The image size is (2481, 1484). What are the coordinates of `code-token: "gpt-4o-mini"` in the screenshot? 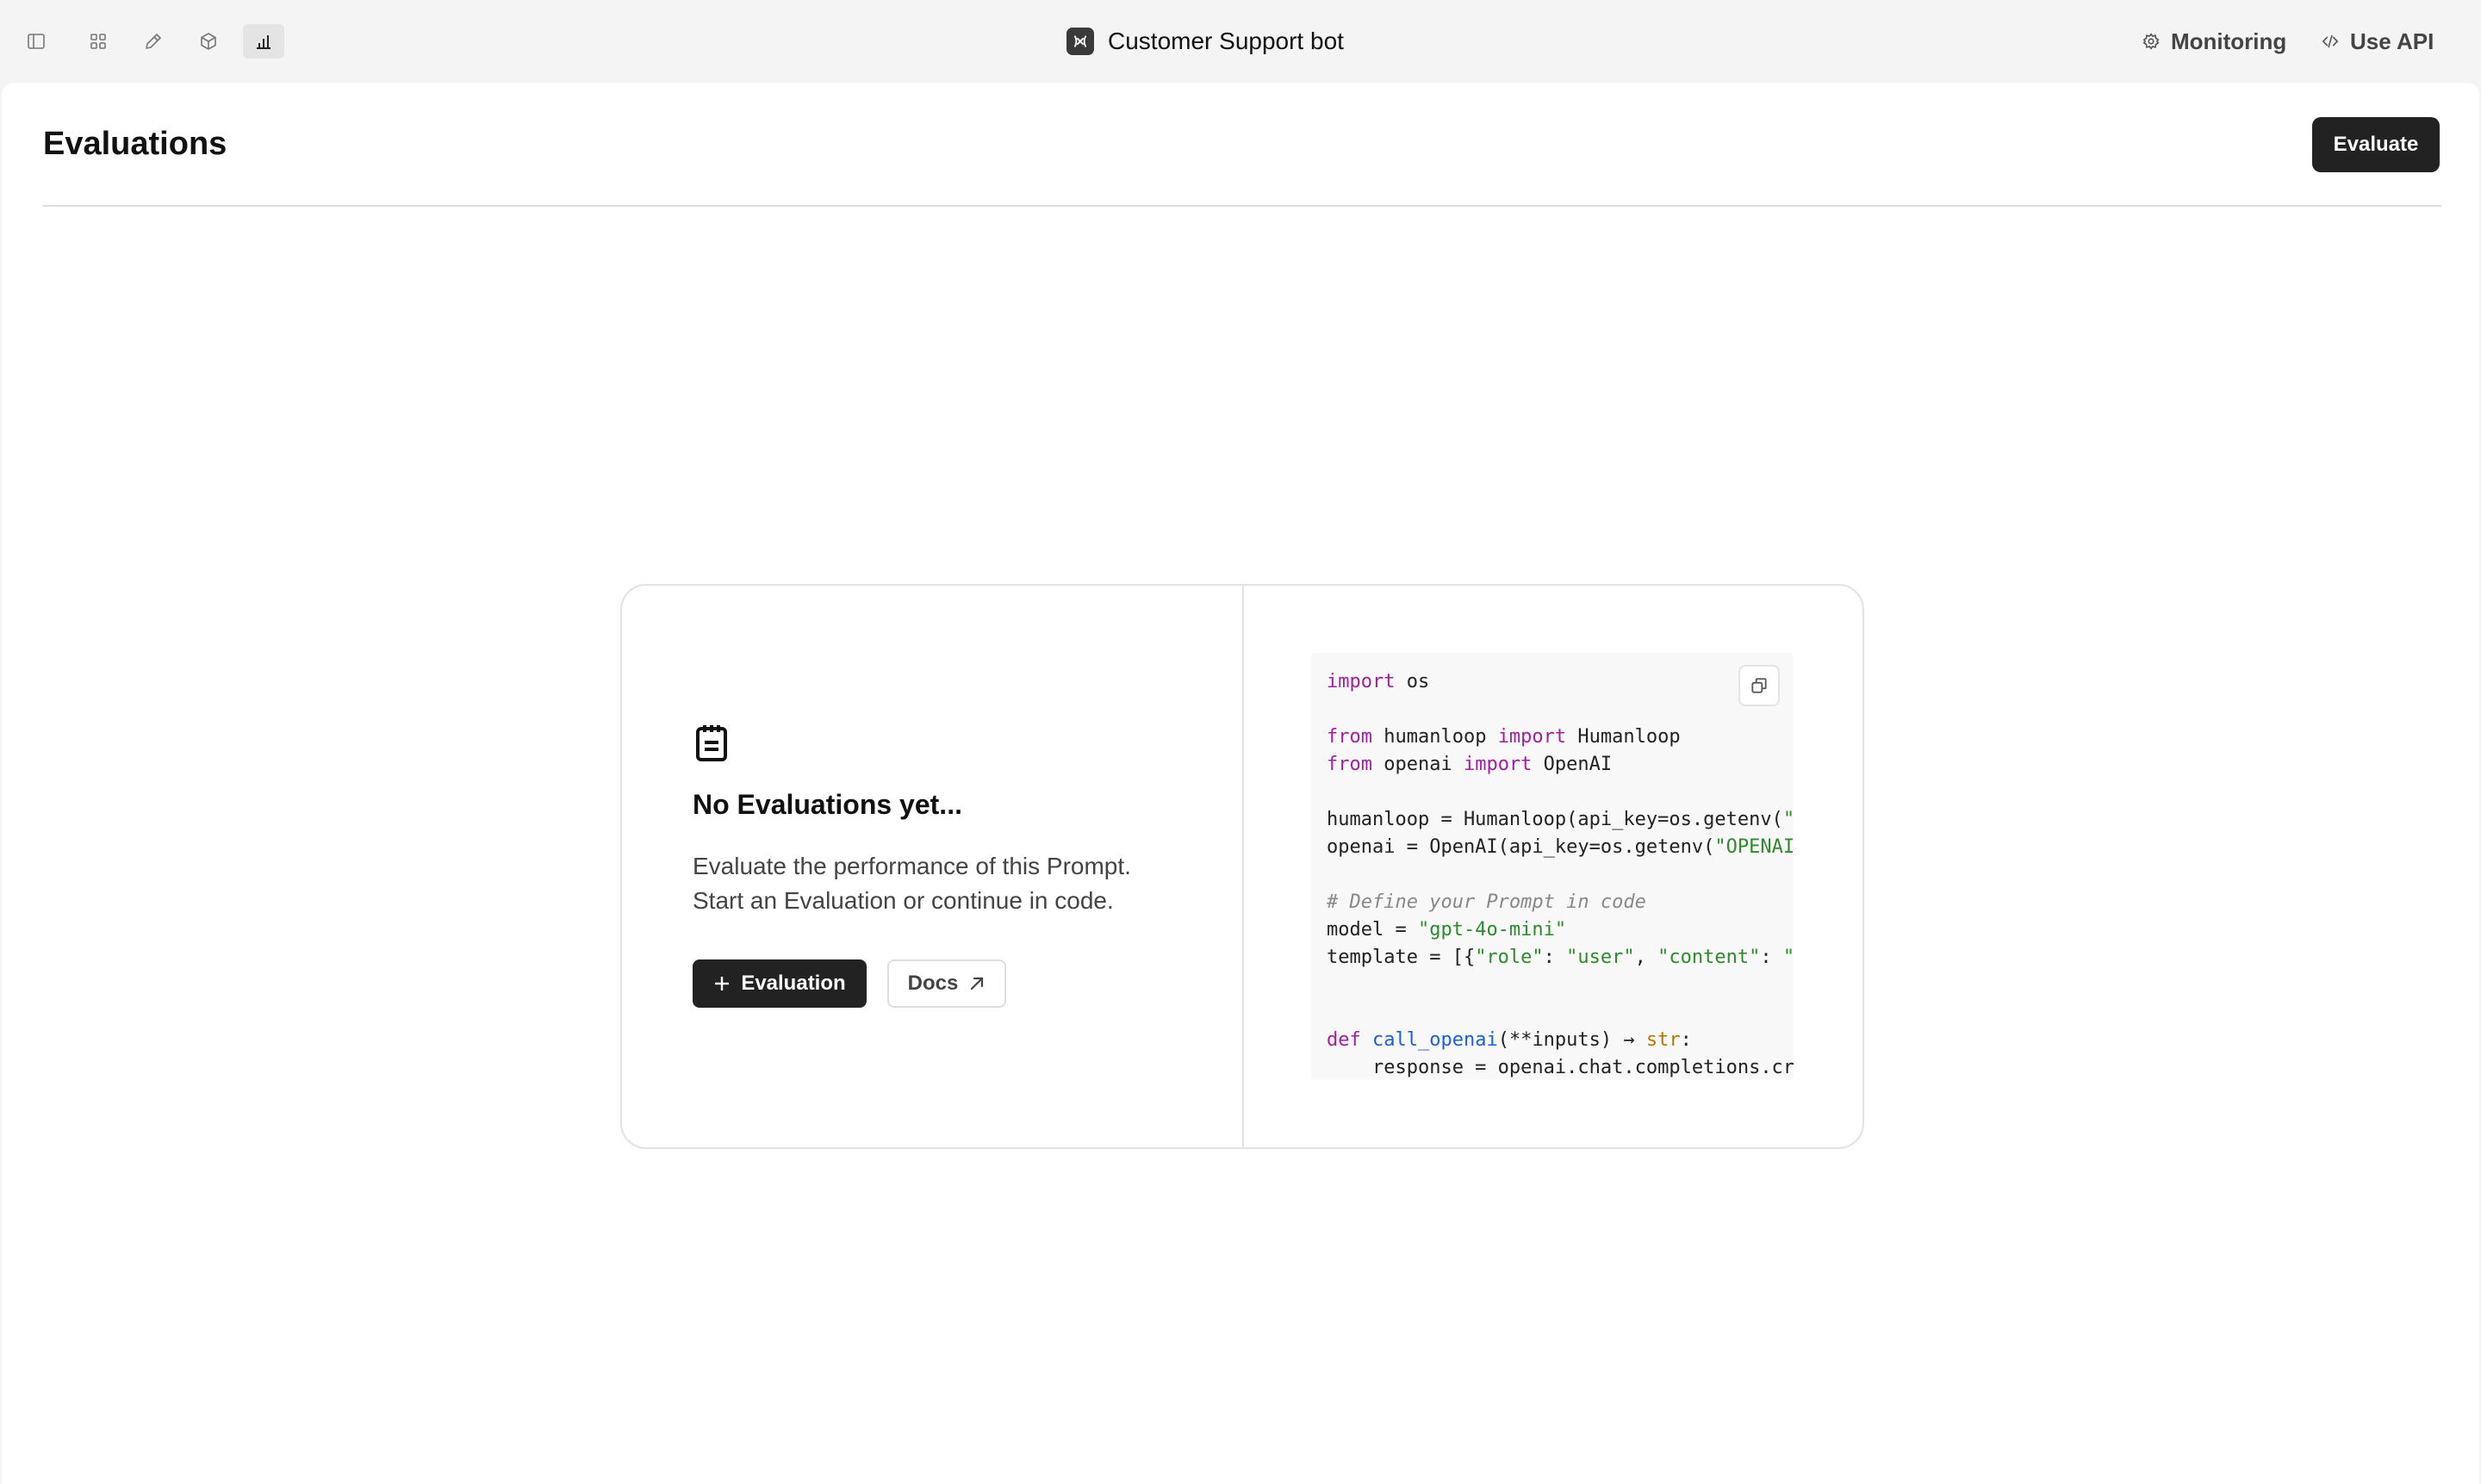 It's located at (1492, 930).